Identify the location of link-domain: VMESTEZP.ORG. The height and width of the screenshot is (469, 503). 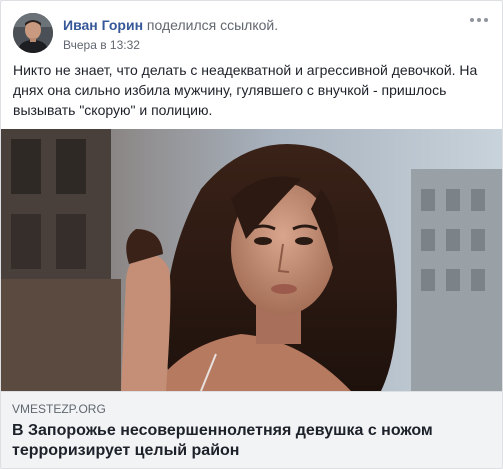
(59, 409).